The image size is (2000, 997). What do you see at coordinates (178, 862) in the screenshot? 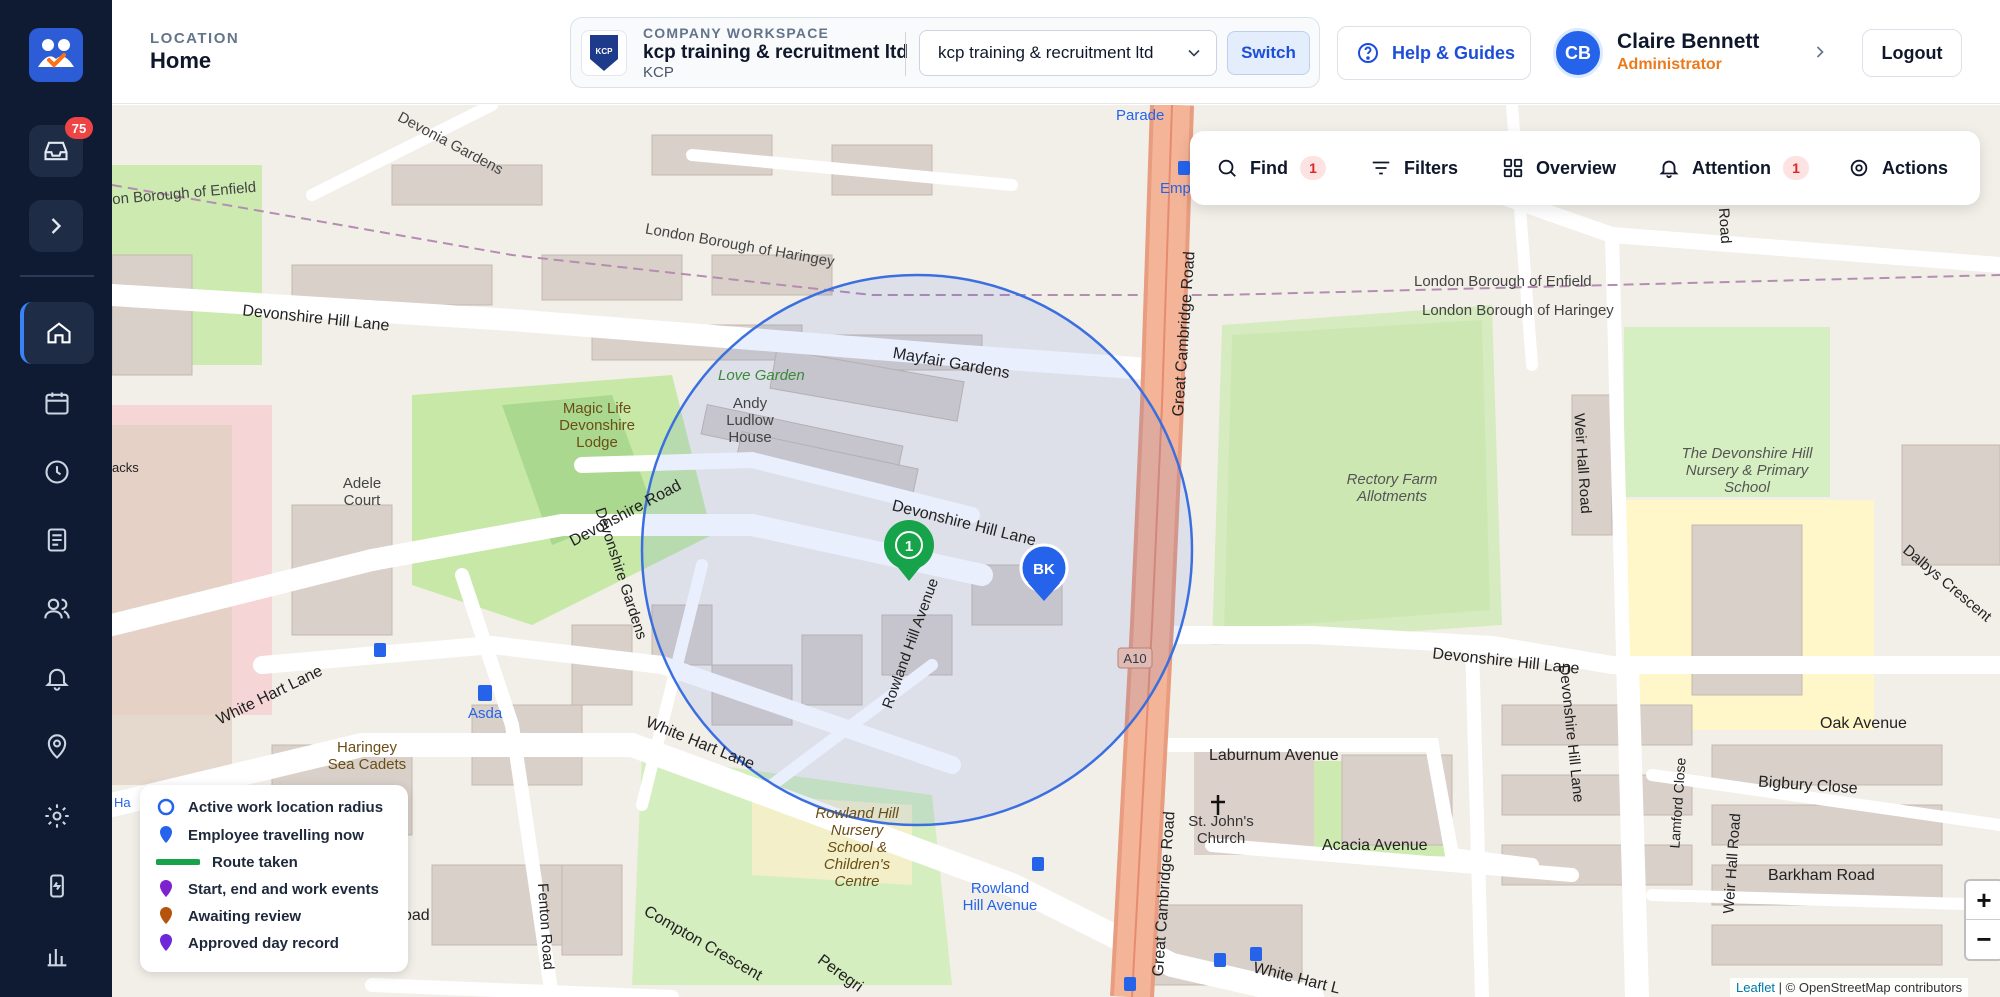
I see `route-line-icon` at bounding box center [178, 862].